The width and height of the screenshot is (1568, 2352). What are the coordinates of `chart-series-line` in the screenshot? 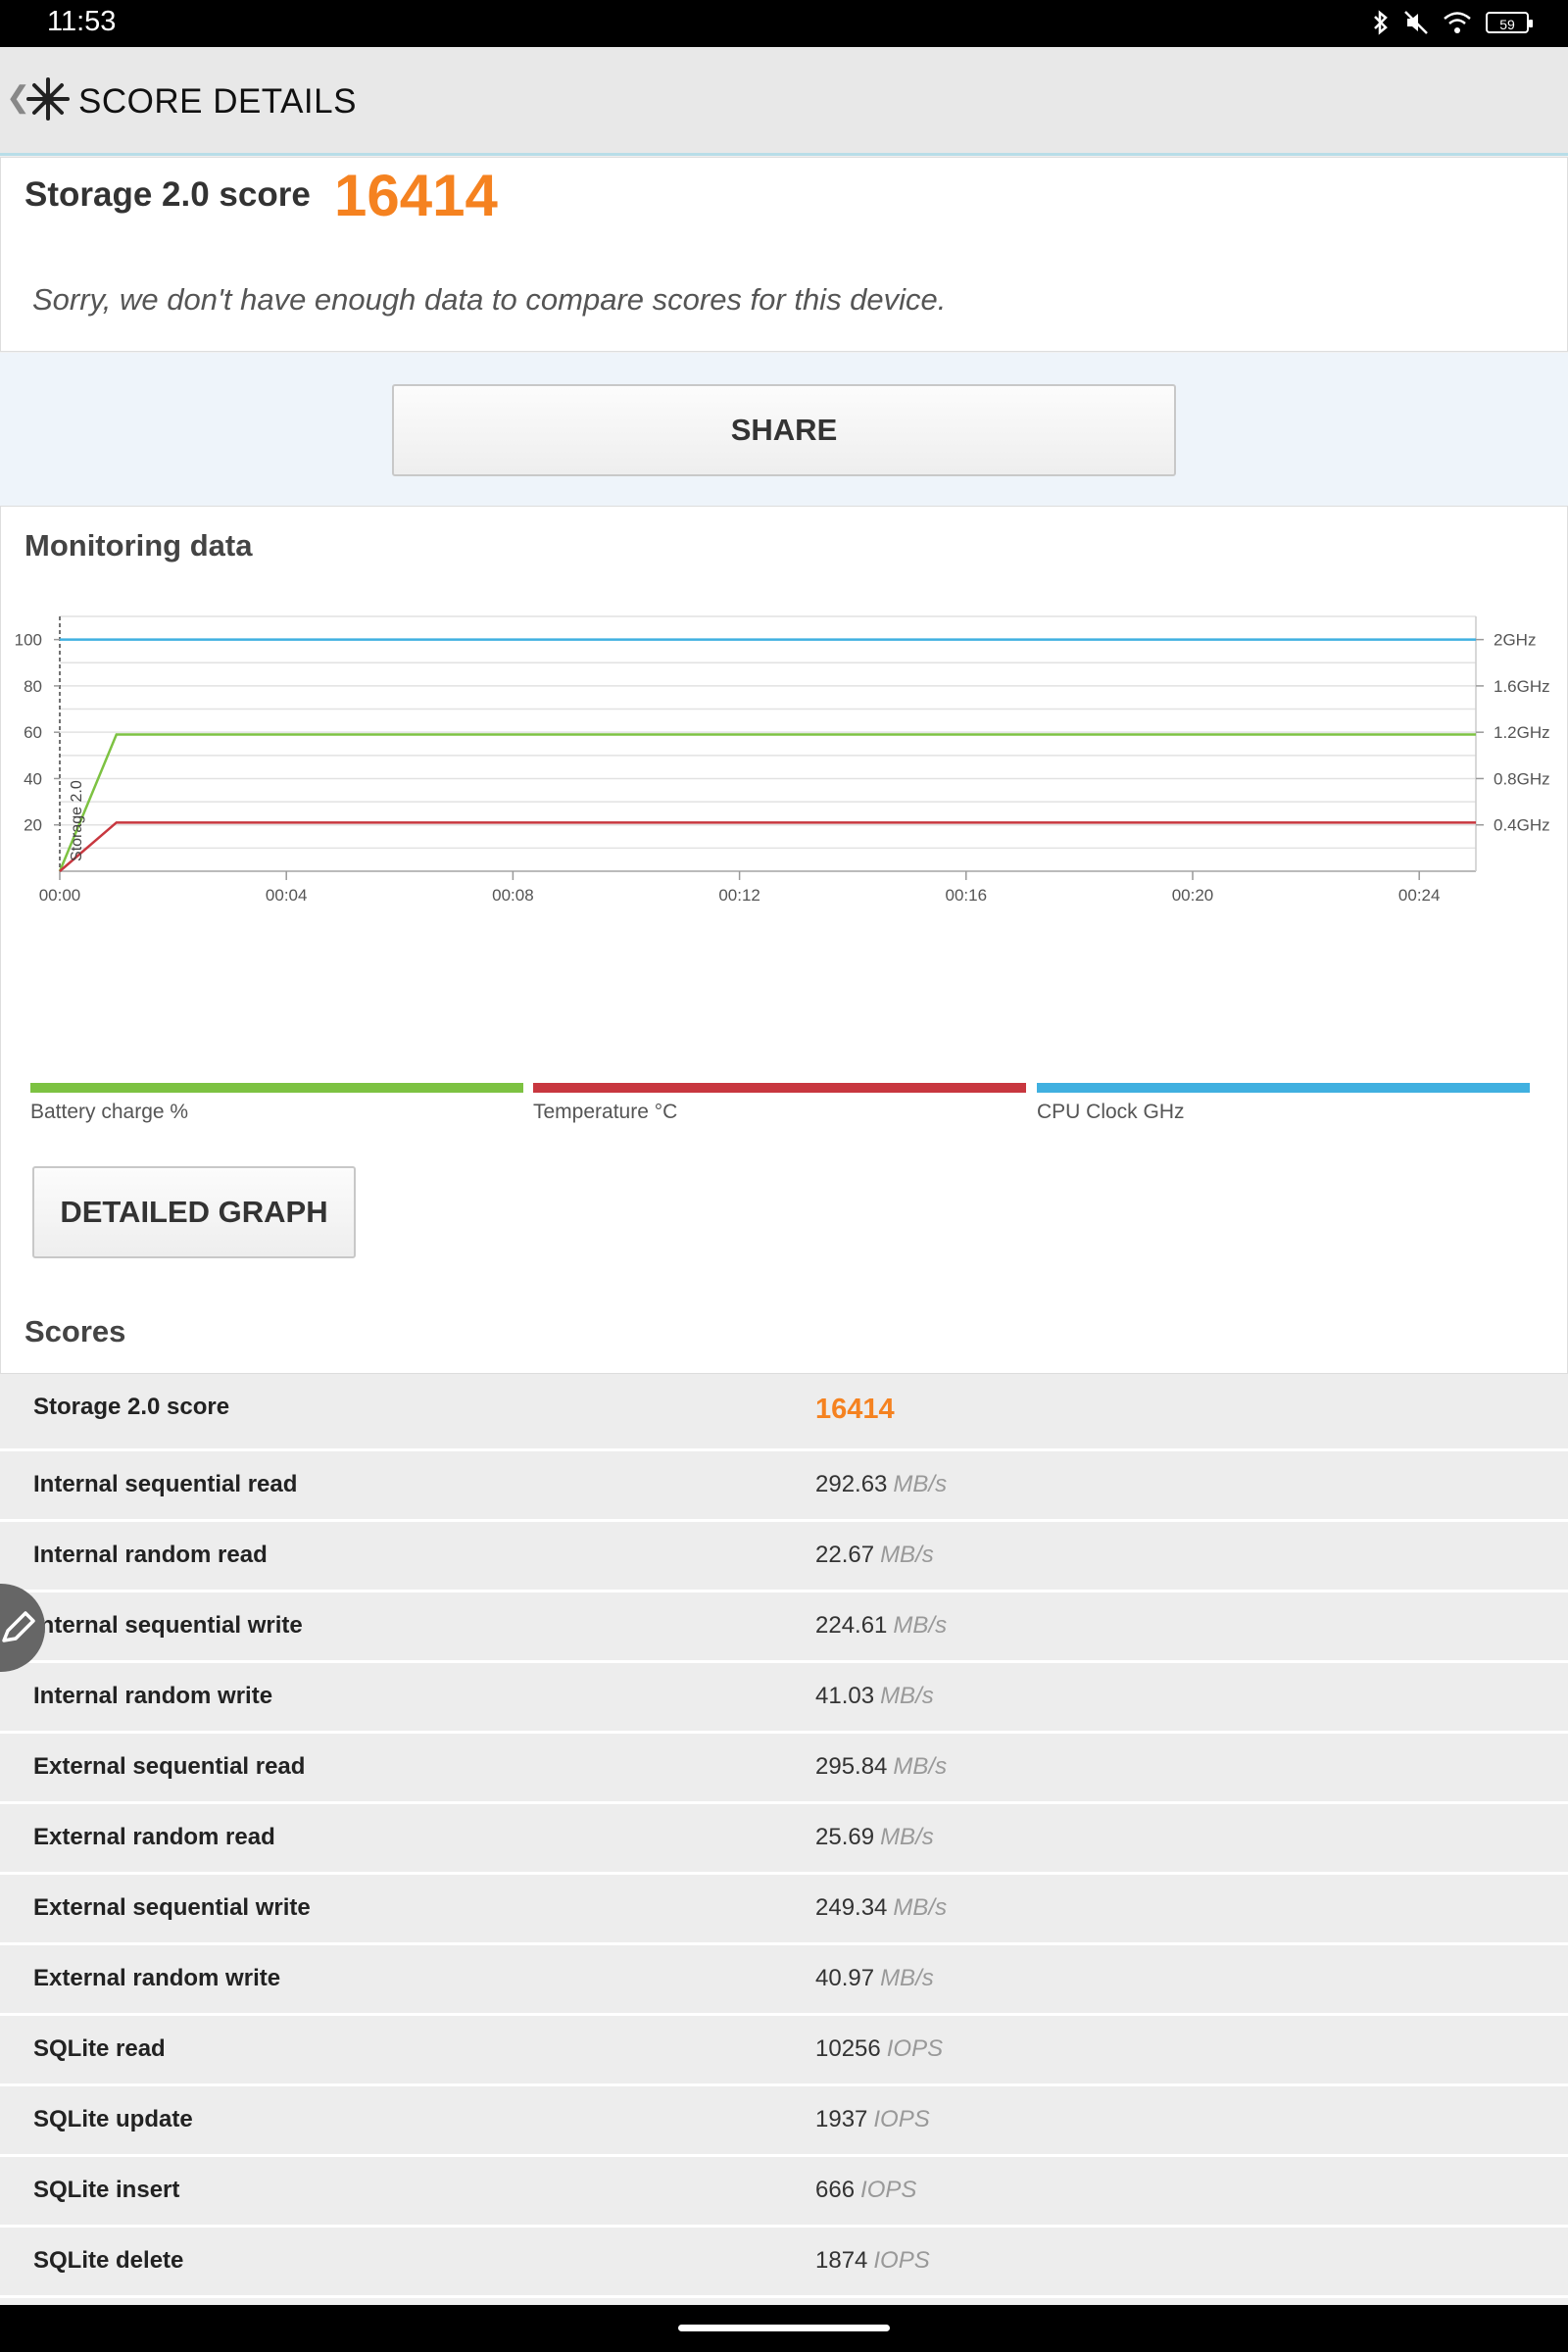 It's located at (767, 846).